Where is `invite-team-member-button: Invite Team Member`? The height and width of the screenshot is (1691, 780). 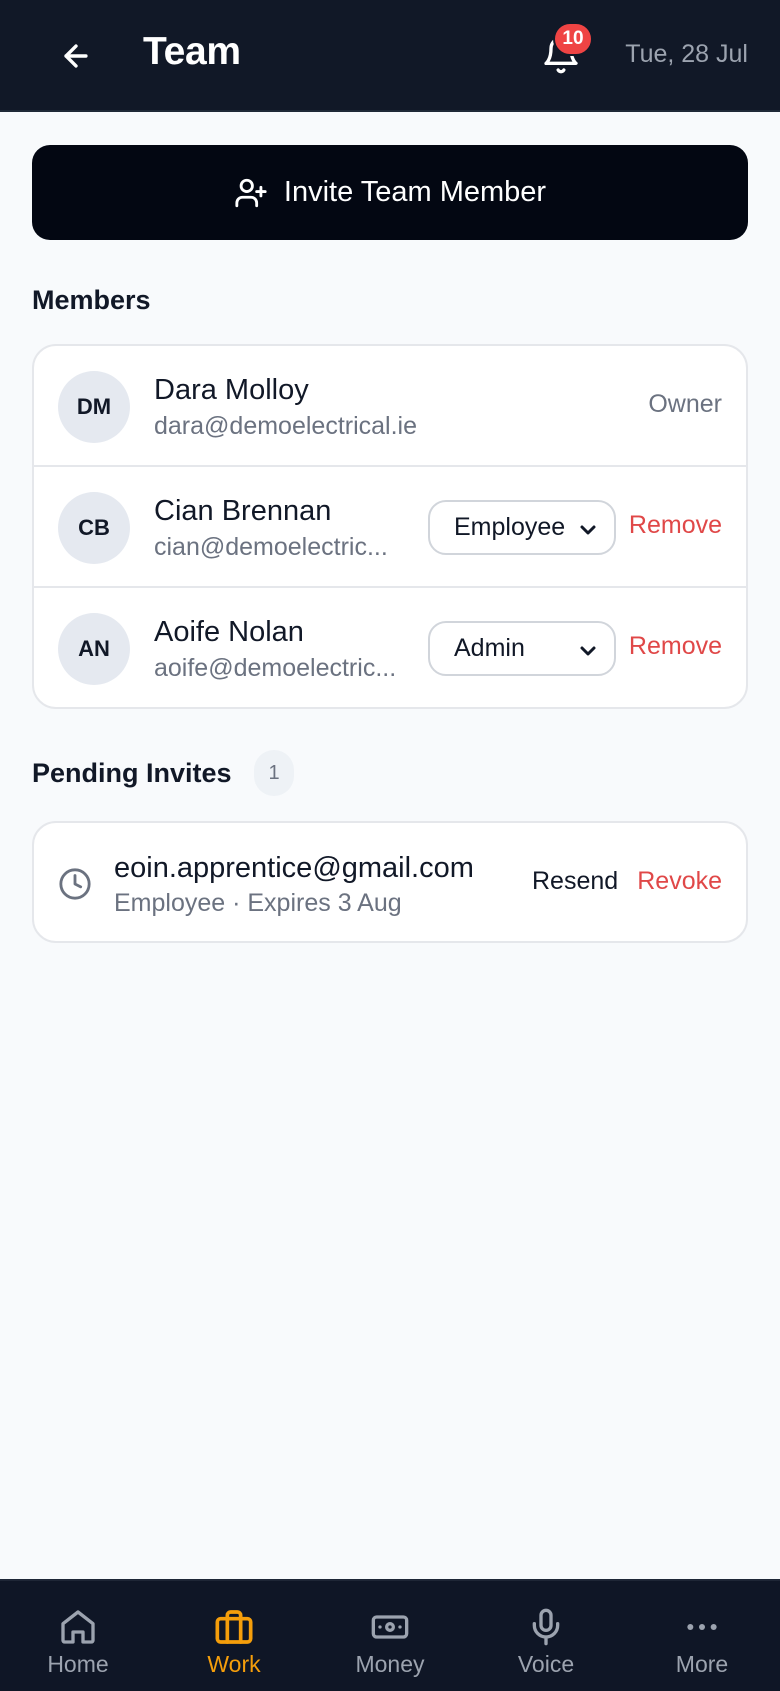 invite-team-member-button: Invite Team Member is located at coordinates (390, 192).